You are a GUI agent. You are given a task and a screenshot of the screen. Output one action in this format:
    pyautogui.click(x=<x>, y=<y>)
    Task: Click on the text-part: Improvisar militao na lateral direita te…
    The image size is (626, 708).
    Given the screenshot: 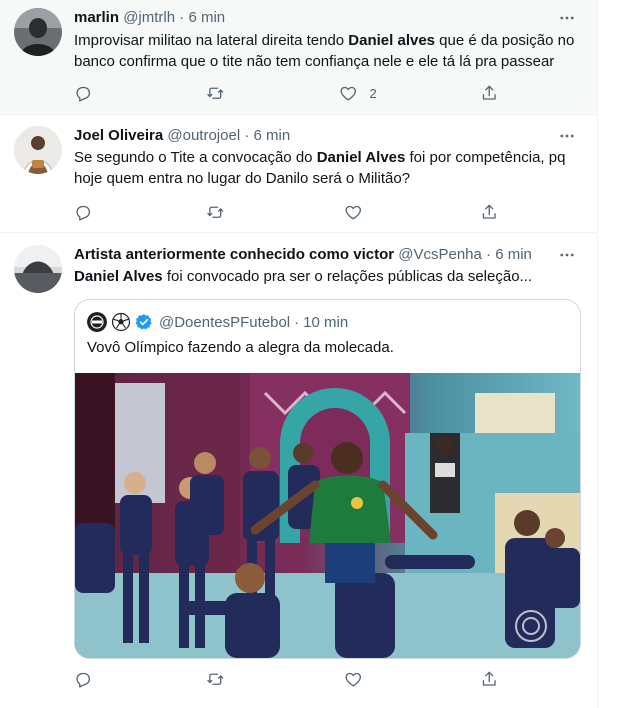 What is the action you would take?
    pyautogui.click(x=211, y=40)
    